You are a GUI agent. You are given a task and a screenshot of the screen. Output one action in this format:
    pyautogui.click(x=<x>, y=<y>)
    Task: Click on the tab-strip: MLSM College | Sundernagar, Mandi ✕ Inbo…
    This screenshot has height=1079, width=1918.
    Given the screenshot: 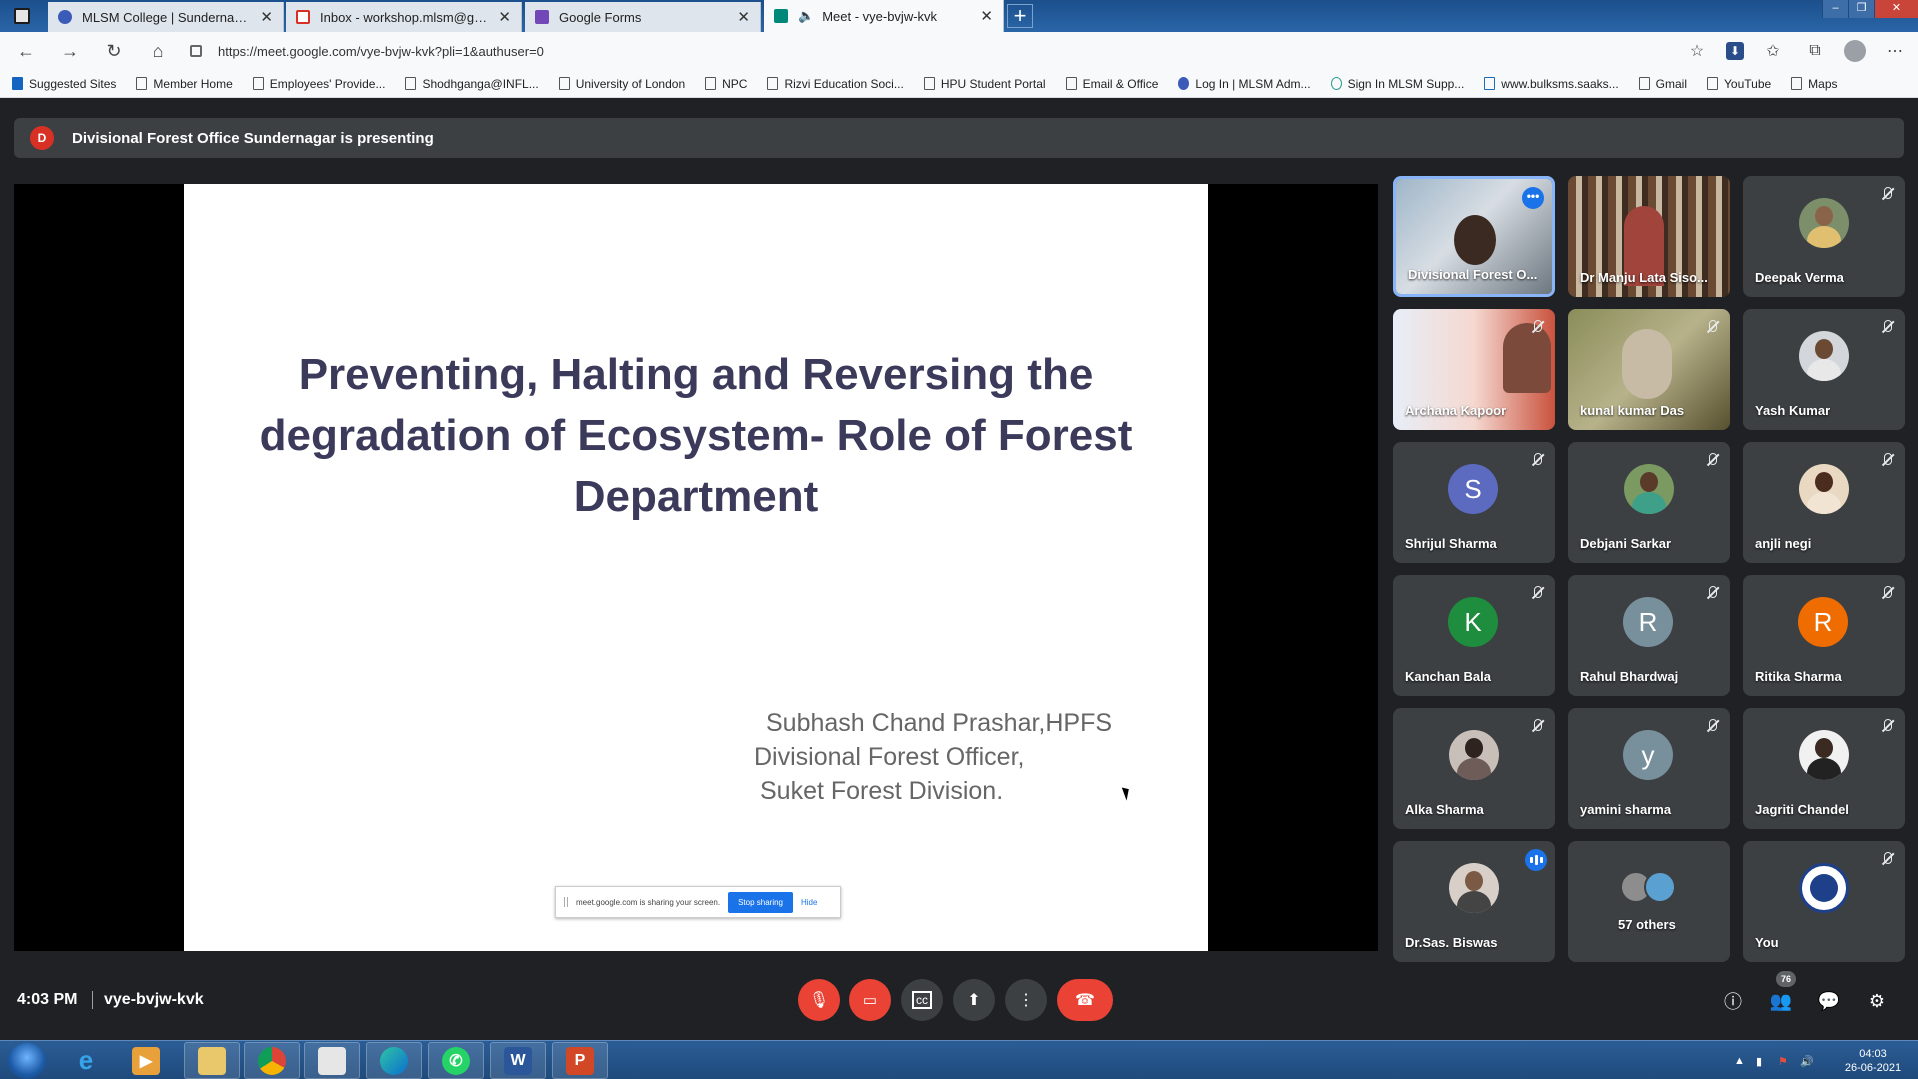 What is the action you would take?
    pyautogui.click(x=959, y=16)
    